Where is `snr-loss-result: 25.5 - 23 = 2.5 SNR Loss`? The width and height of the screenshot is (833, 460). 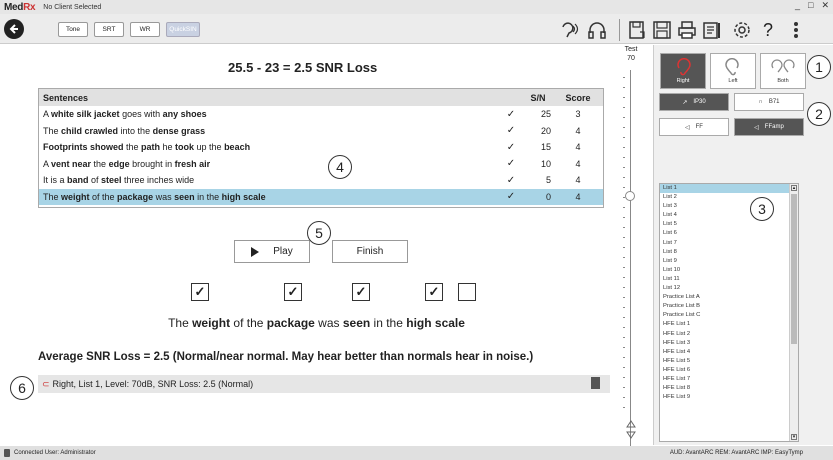
snr-loss-result: 25.5 - 23 = 2.5 SNR Loss is located at coordinates (303, 67).